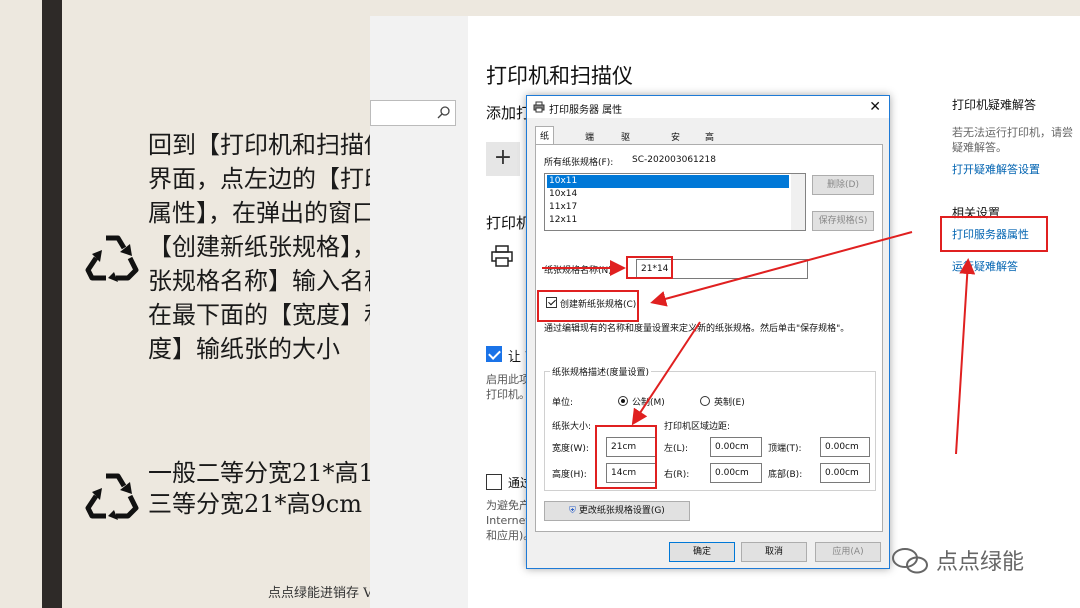 The height and width of the screenshot is (608, 1080). I want to click on listbox-scrollbar, so click(798, 202).